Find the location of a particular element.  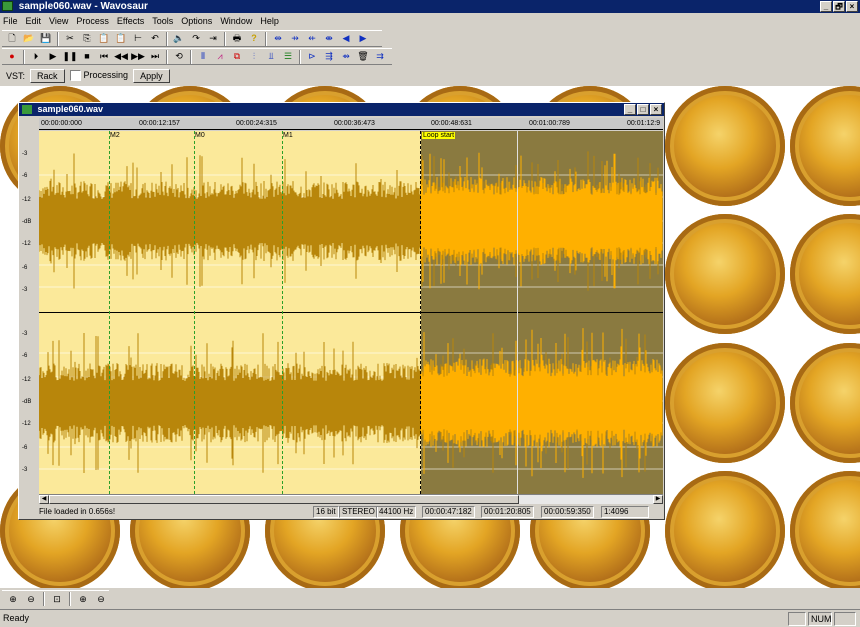

document-title-bar: sample060.wav _ □ × is located at coordinates (341, 109).